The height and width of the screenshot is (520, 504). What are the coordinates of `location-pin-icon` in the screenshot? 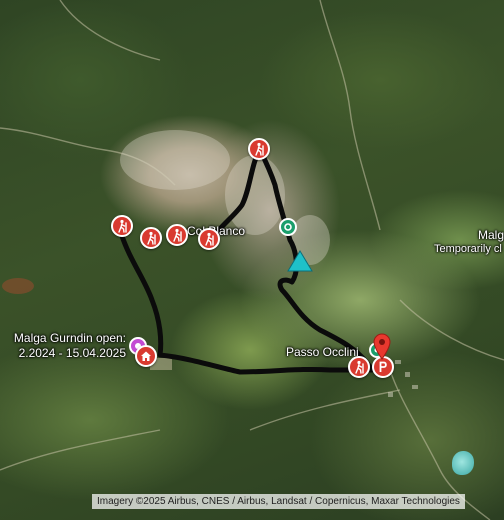 It's located at (382, 346).